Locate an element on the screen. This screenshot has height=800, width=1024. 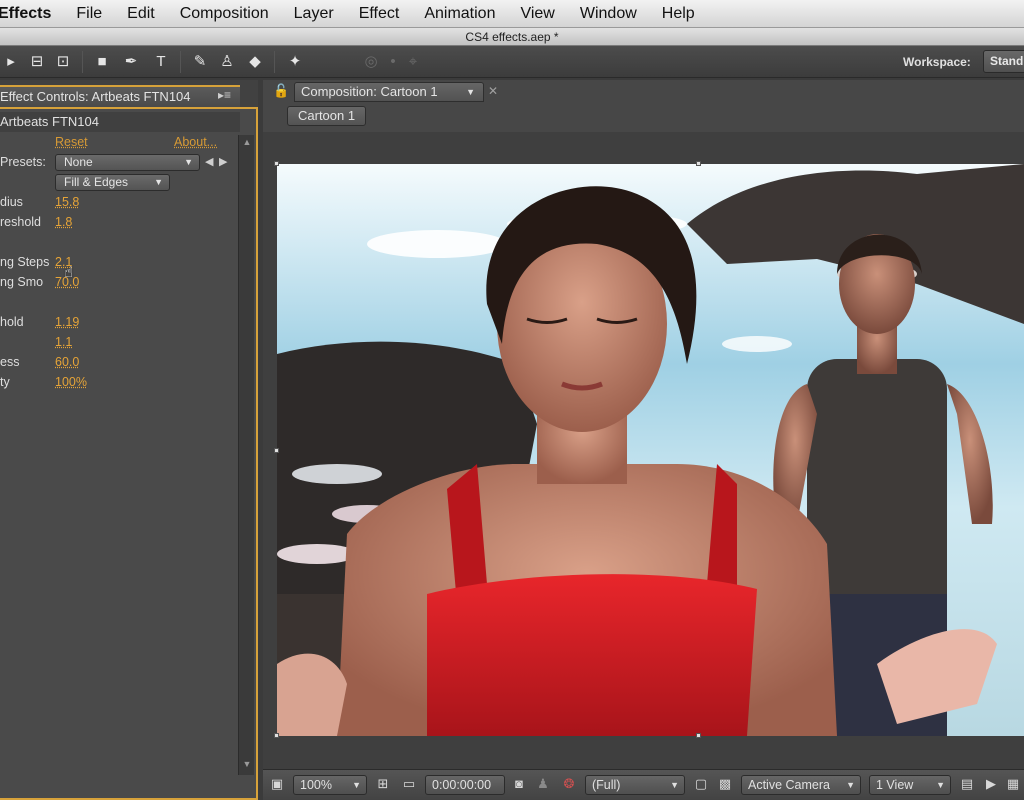
menu-edit: Edit is located at coordinates (141, 14).